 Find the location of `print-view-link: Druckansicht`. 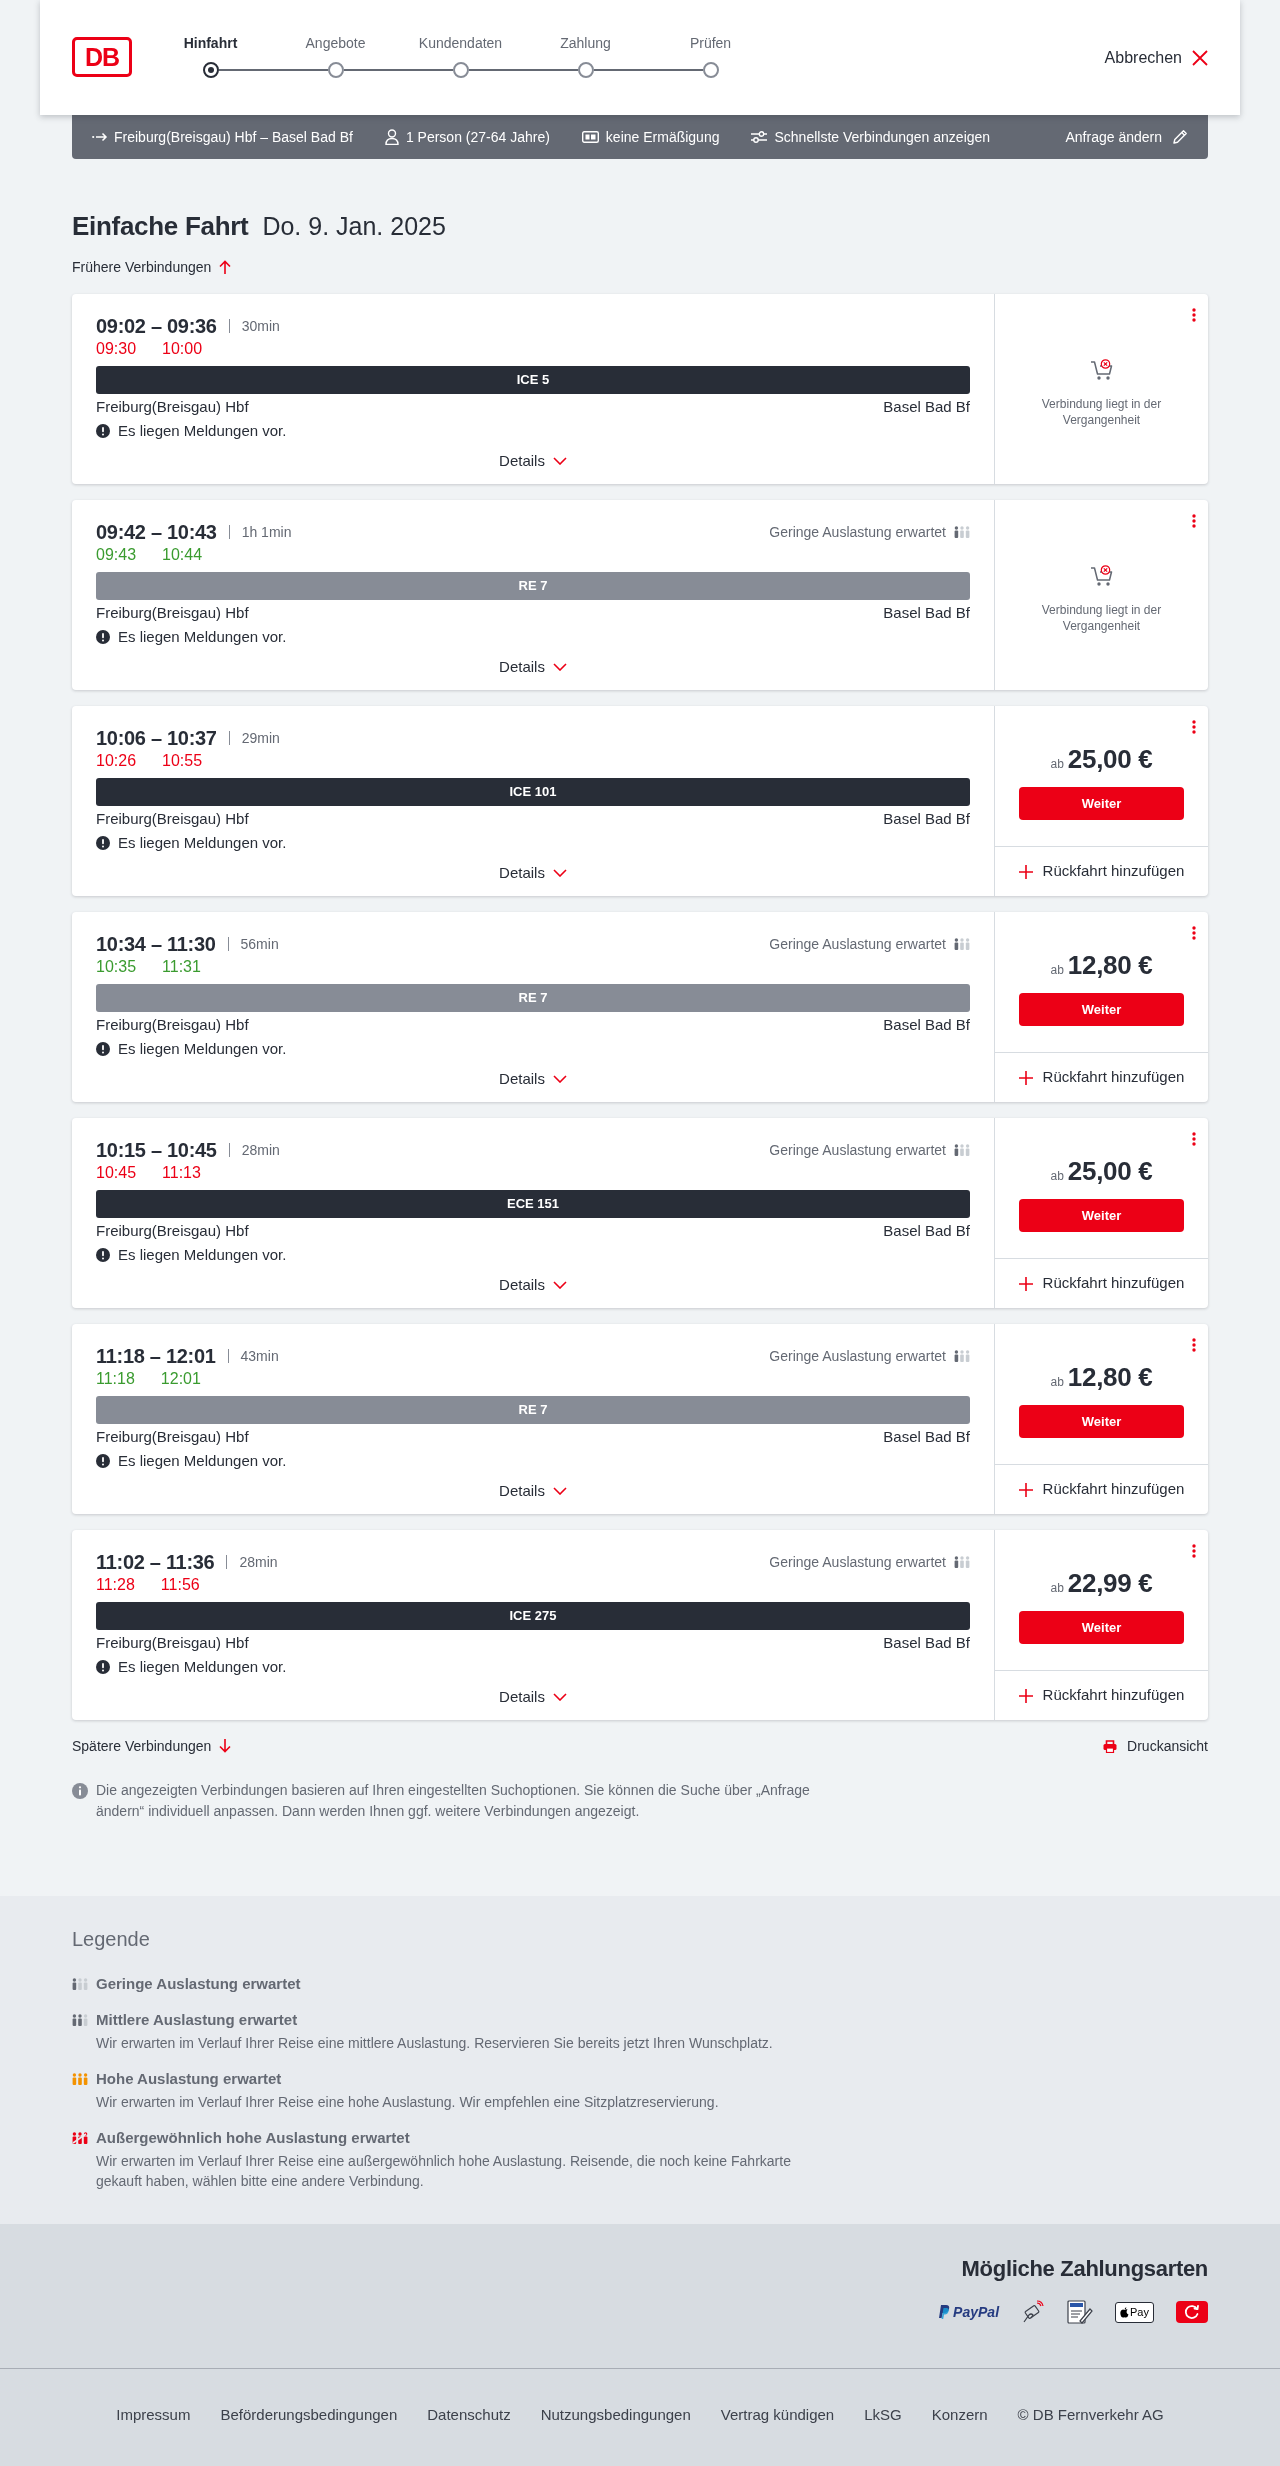

print-view-link: Druckansicht is located at coordinates (1155, 1746).